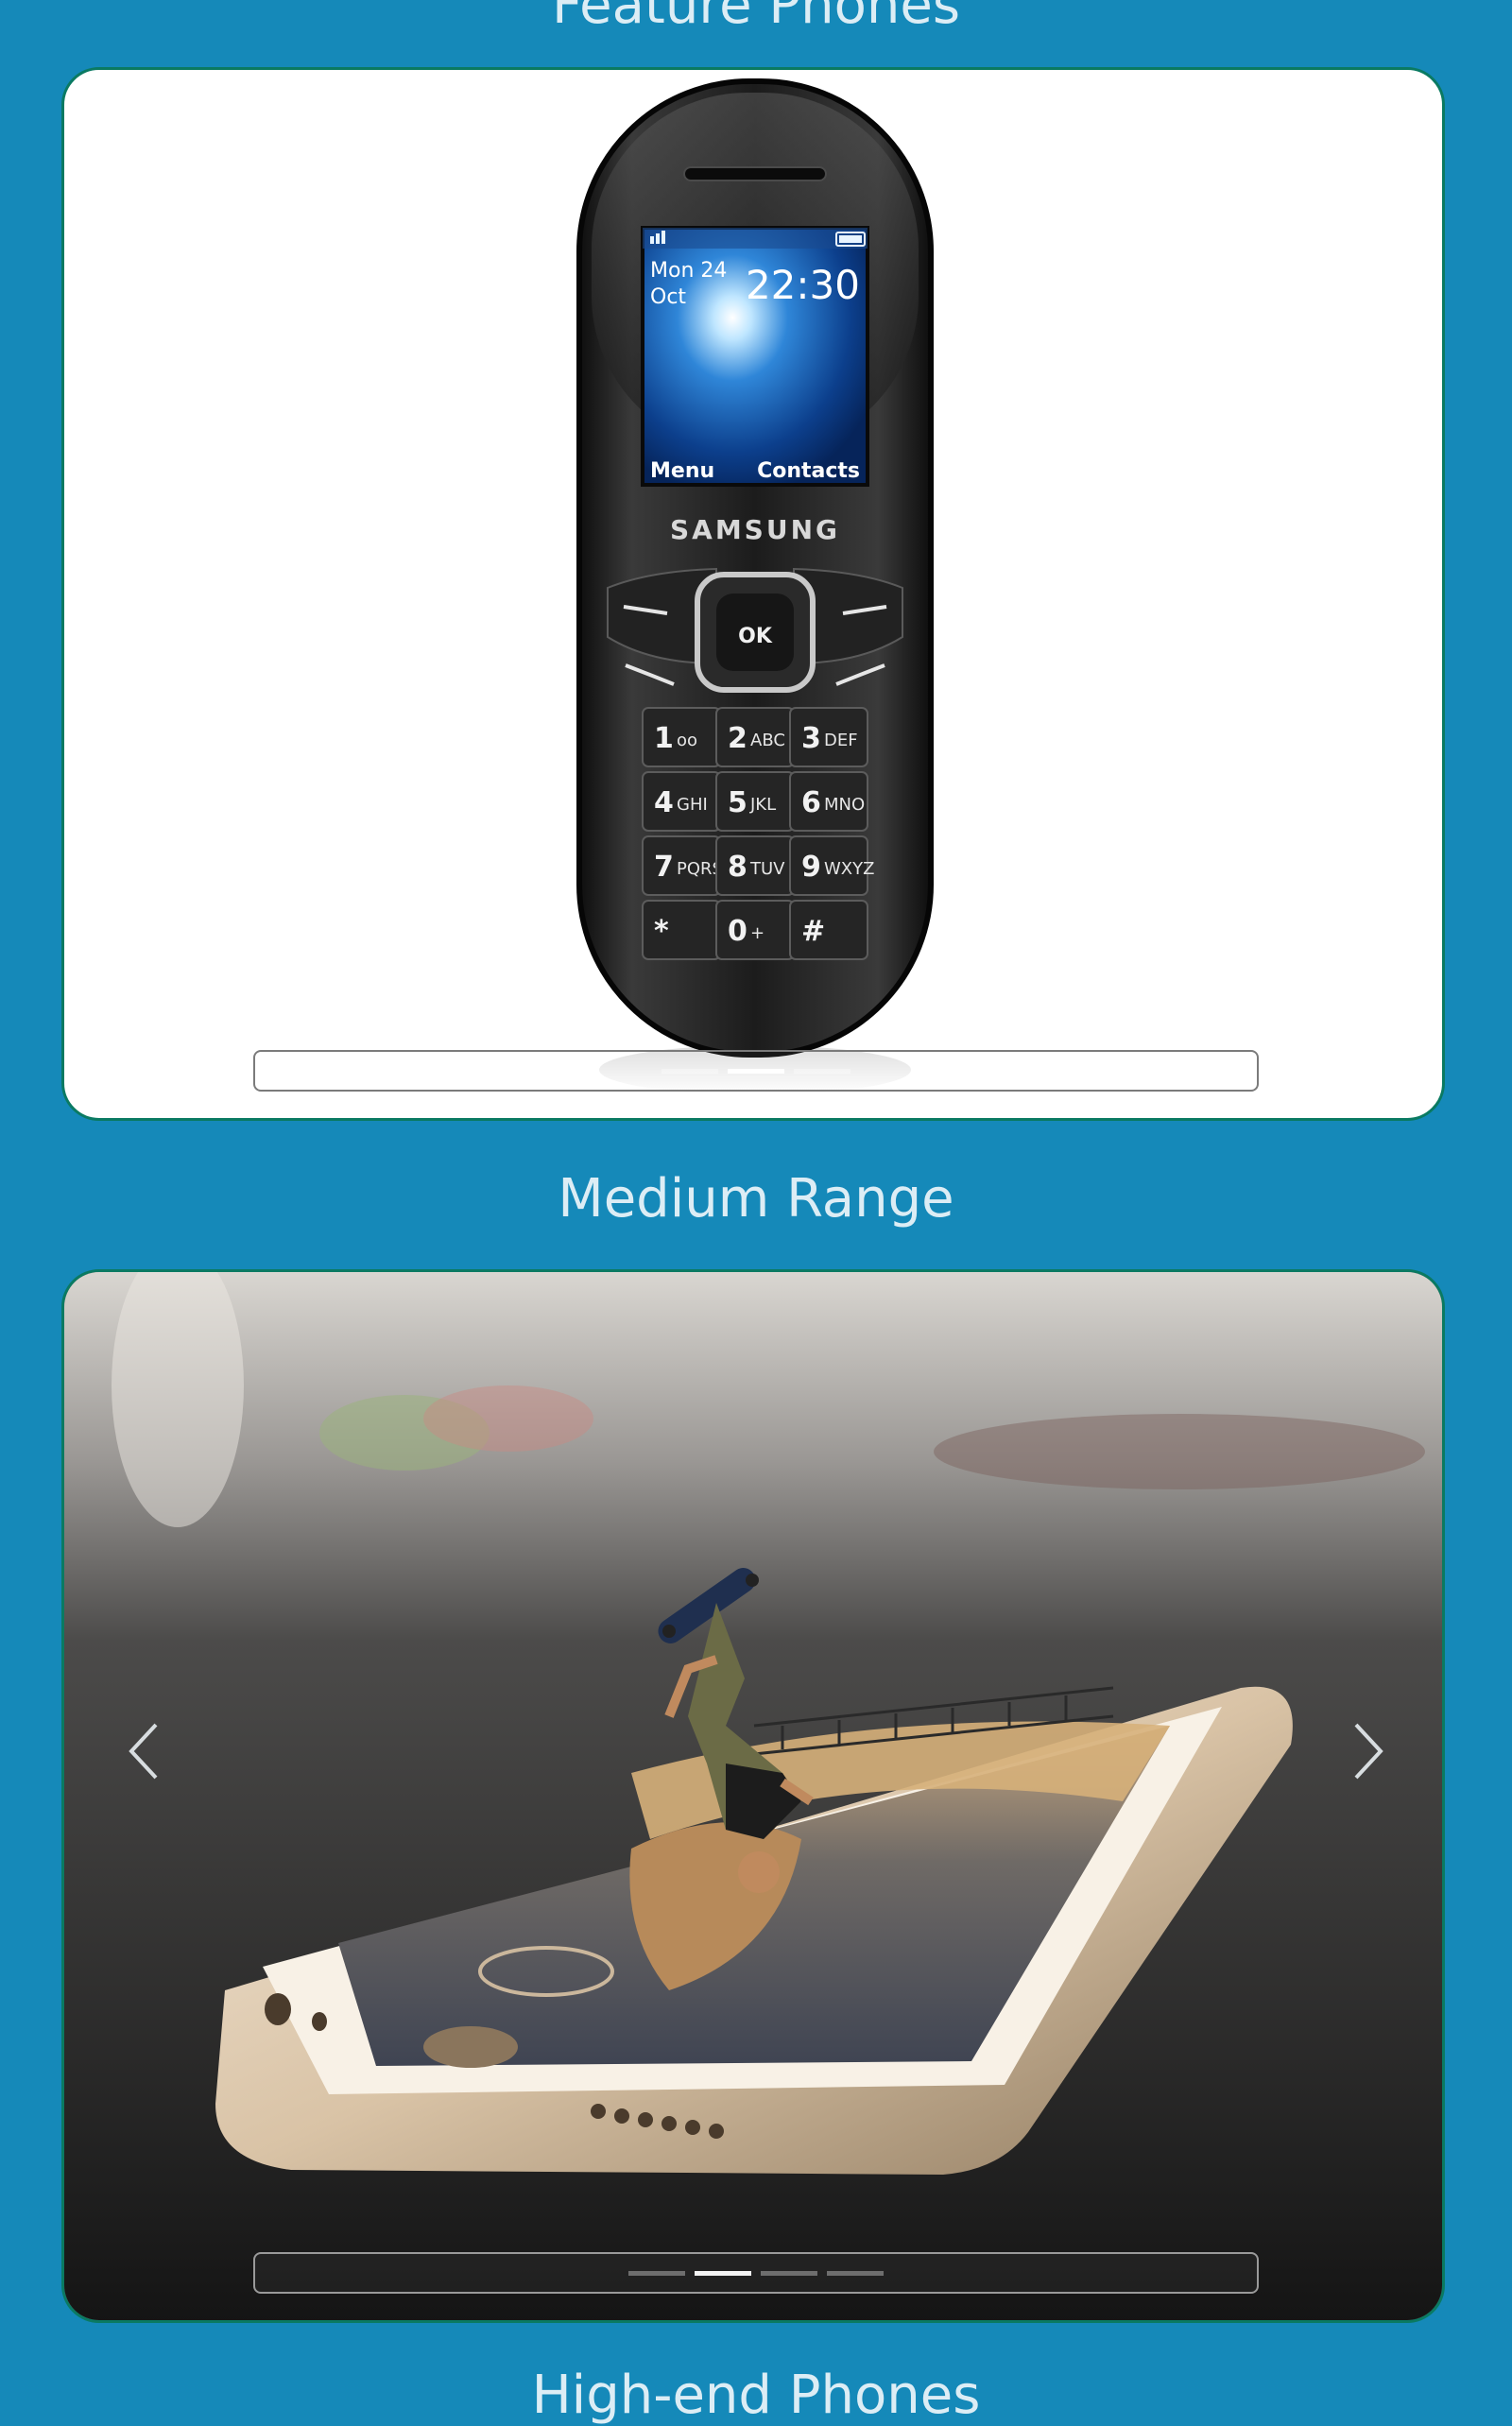  I want to click on ok-key-label: OK, so click(755, 636).